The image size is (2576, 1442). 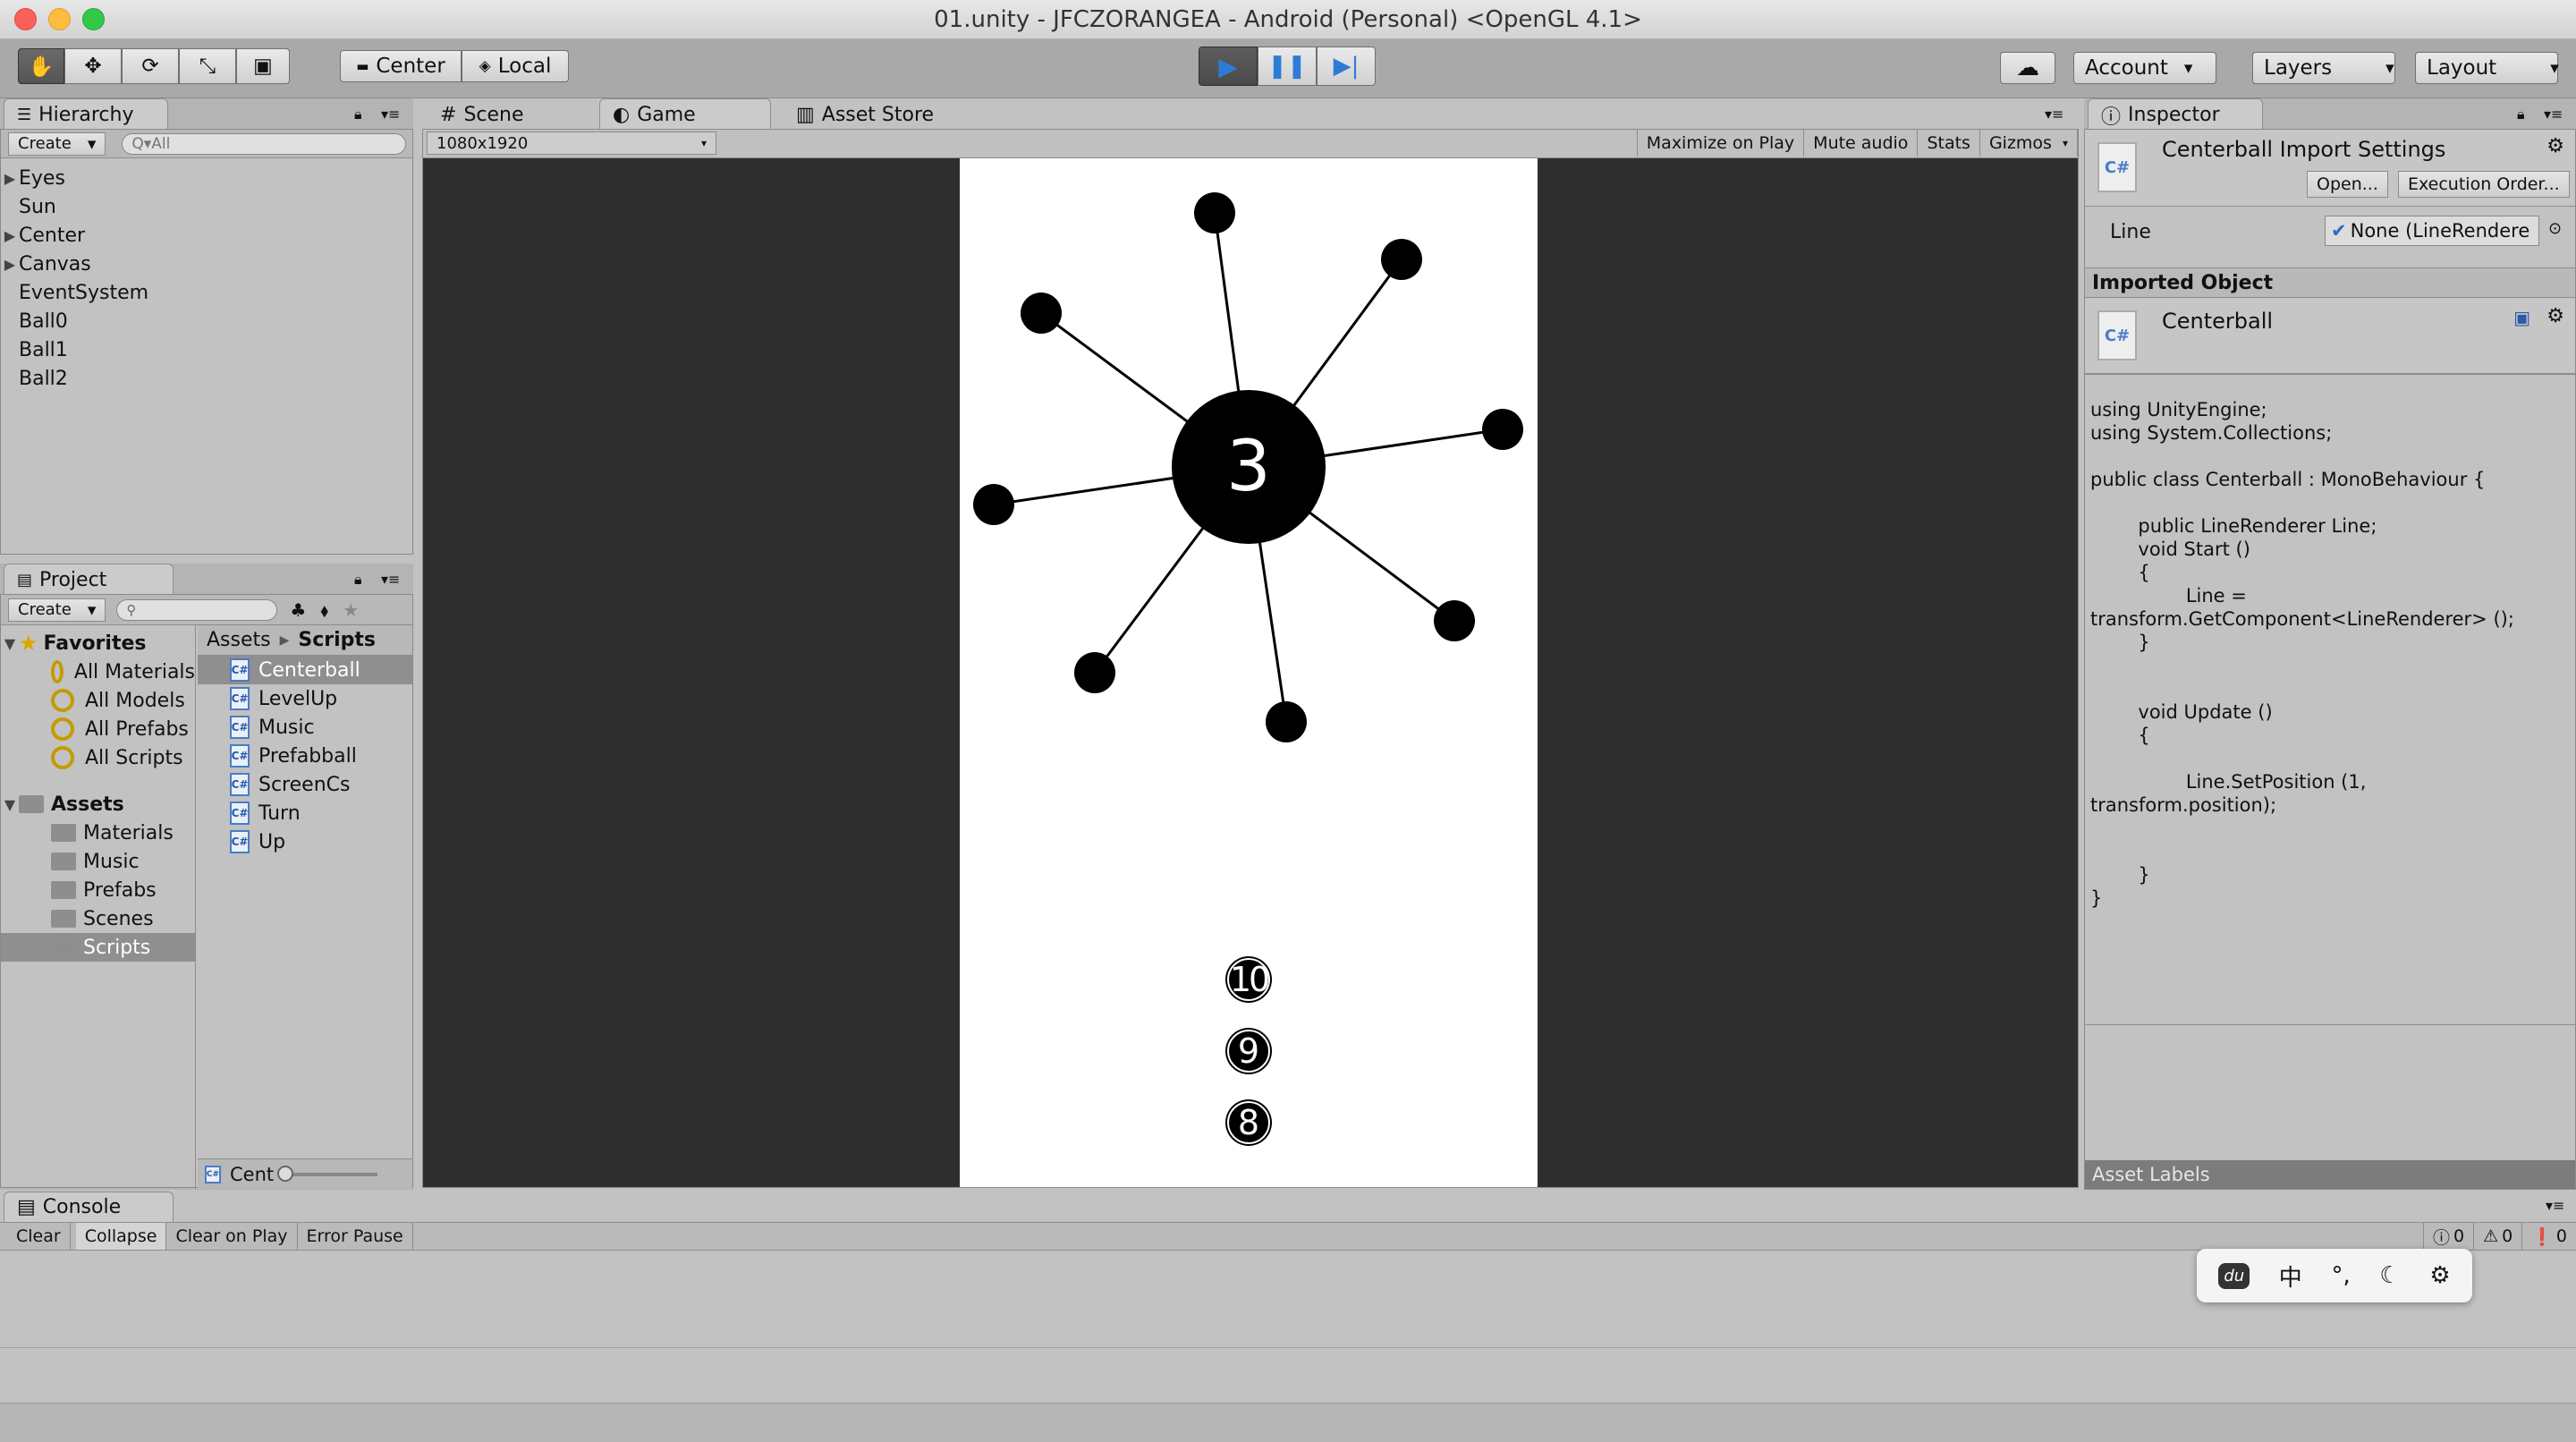 What do you see at coordinates (327, 1173) in the screenshot?
I see `icon-size-slider` at bounding box center [327, 1173].